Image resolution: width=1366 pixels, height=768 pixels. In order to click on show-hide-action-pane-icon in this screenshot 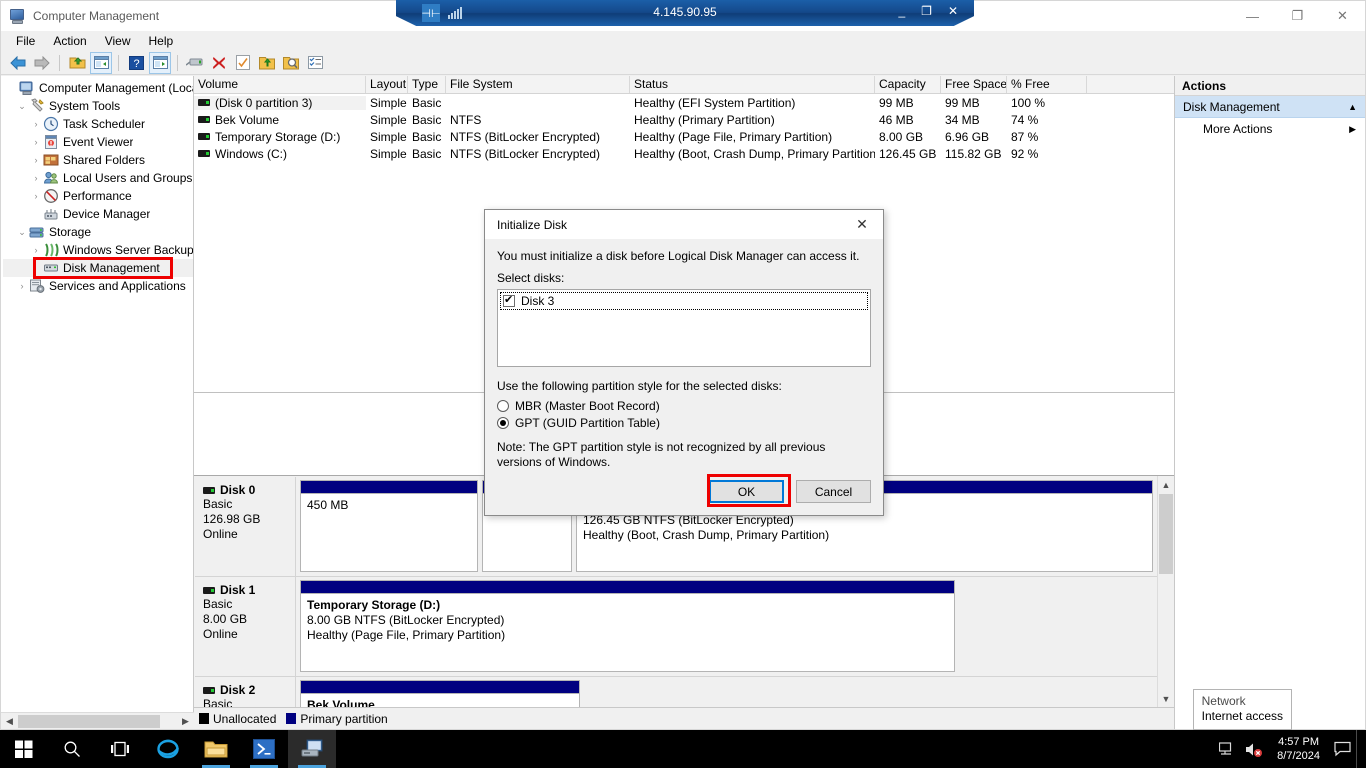, I will do `click(160, 62)`.